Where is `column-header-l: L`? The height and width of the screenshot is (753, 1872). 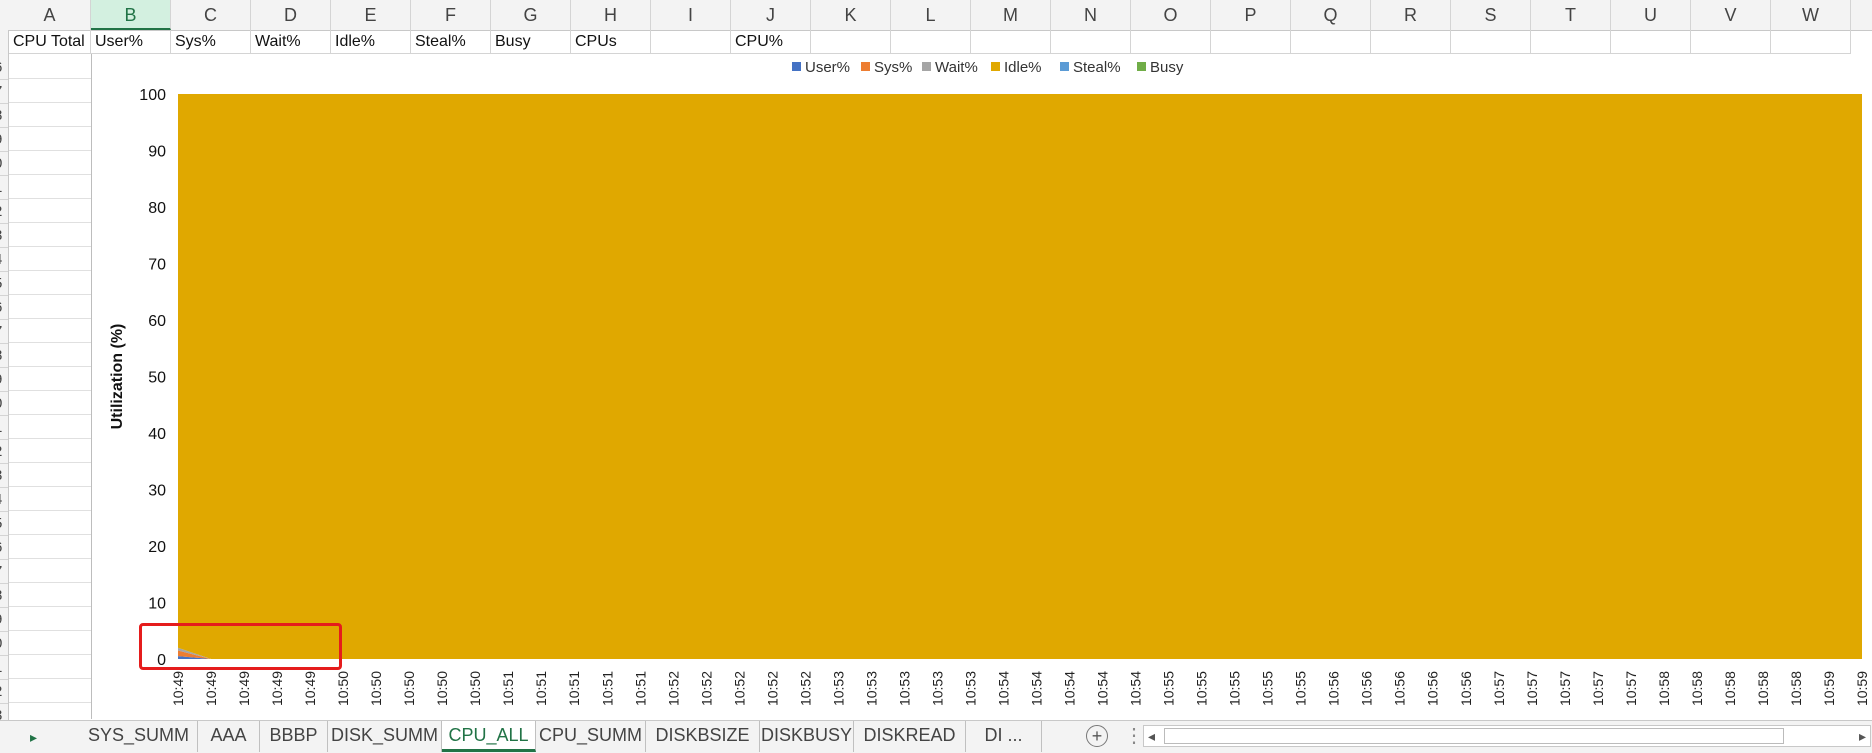 column-header-l: L is located at coordinates (931, 15).